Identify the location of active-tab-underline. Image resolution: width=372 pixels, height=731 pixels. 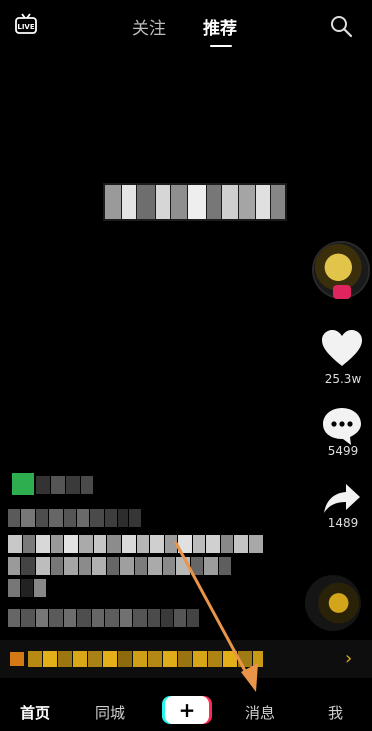
(221, 46).